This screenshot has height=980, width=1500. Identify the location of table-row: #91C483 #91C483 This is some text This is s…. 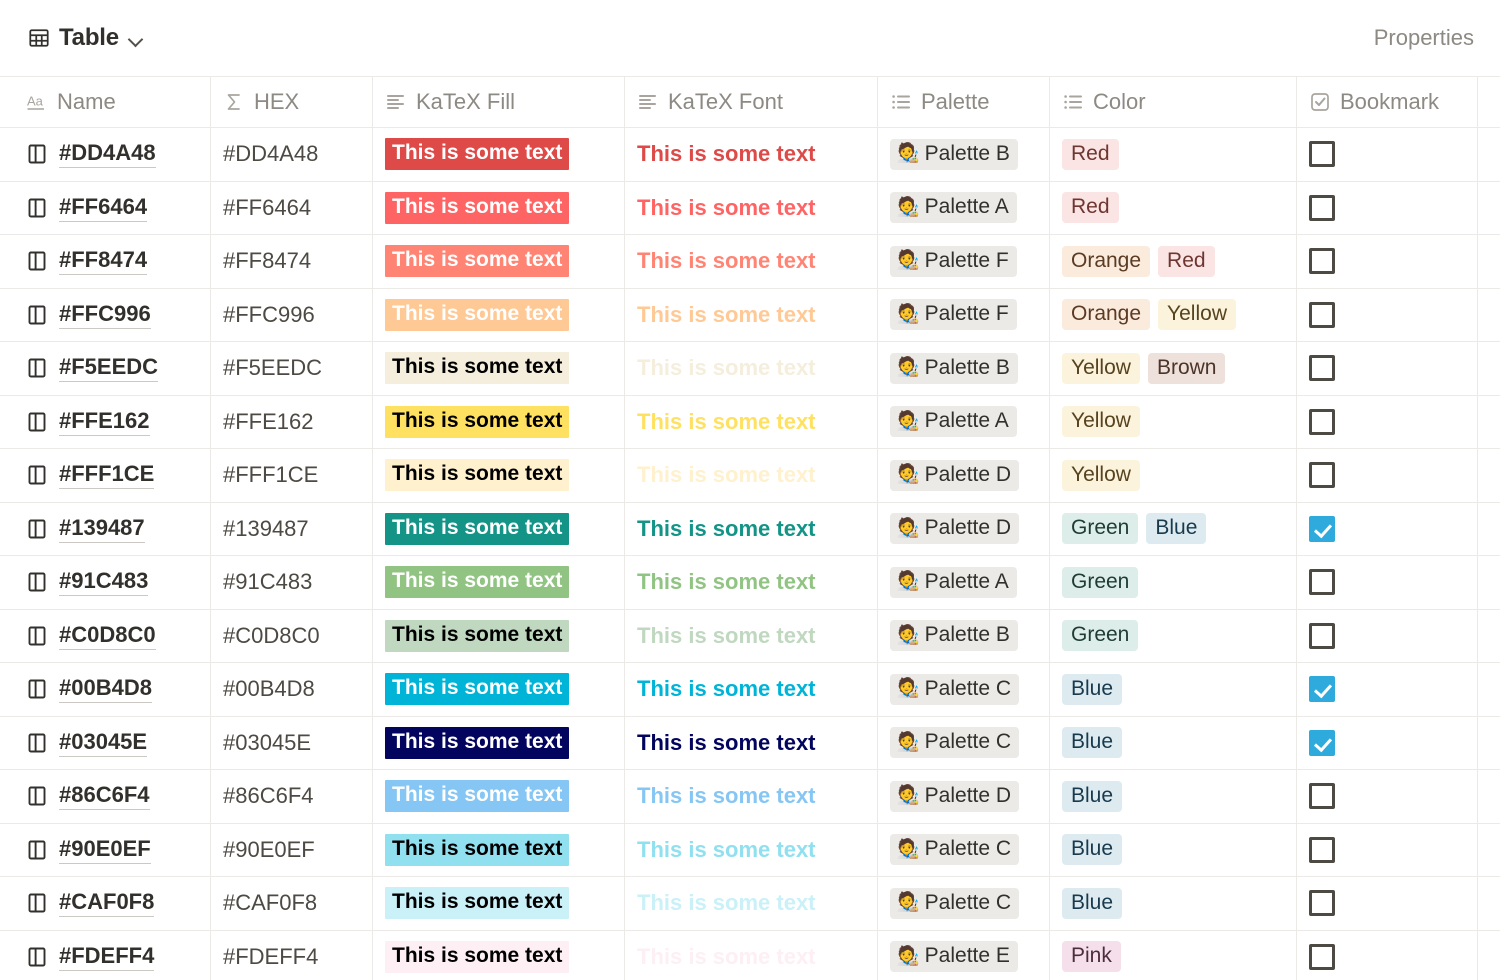
(750, 583).